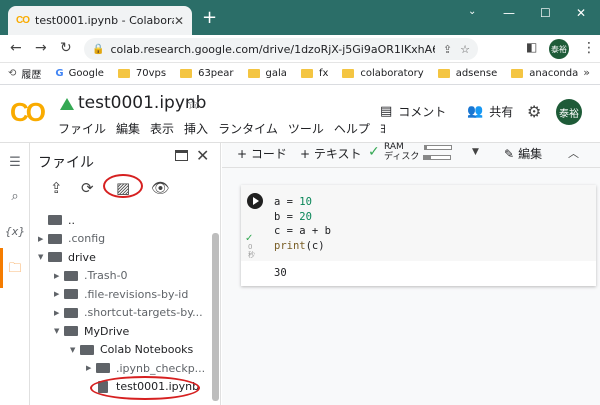 The image size is (600, 405). What do you see at coordinates (120, 294) in the screenshot?
I see `file-tree-row: ▶ .file-revisions-by-id` at bounding box center [120, 294].